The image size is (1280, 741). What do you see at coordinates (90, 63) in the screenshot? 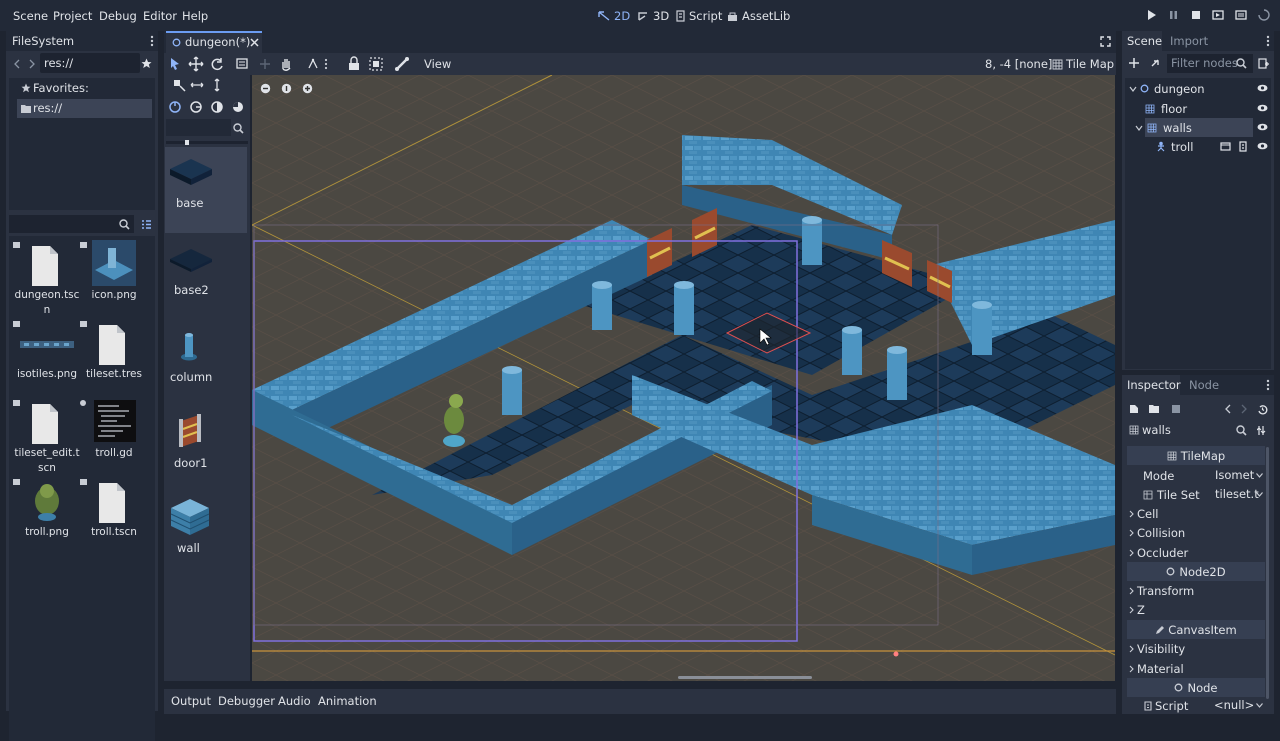
I see `path-field: res://` at bounding box center [90, 63].